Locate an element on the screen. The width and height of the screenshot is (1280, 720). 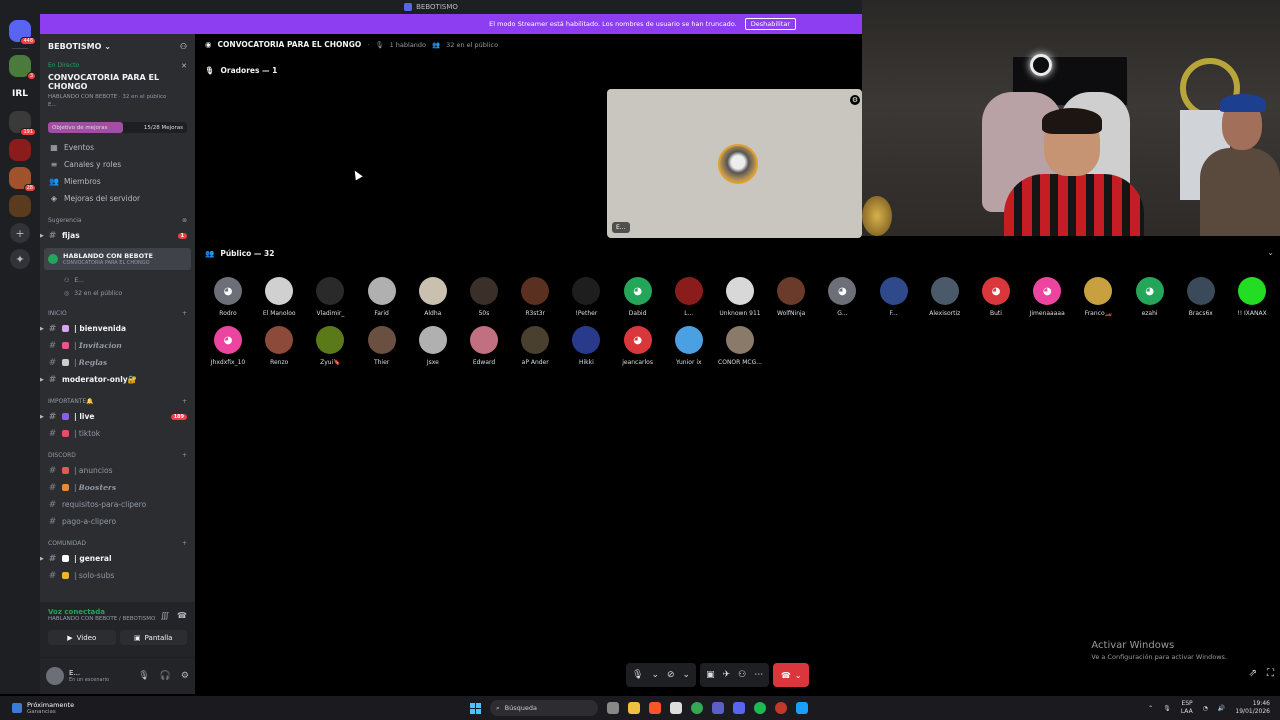
menu-item-boost: ◈ Mejoras del servidor is located at coordinates (117, 198).